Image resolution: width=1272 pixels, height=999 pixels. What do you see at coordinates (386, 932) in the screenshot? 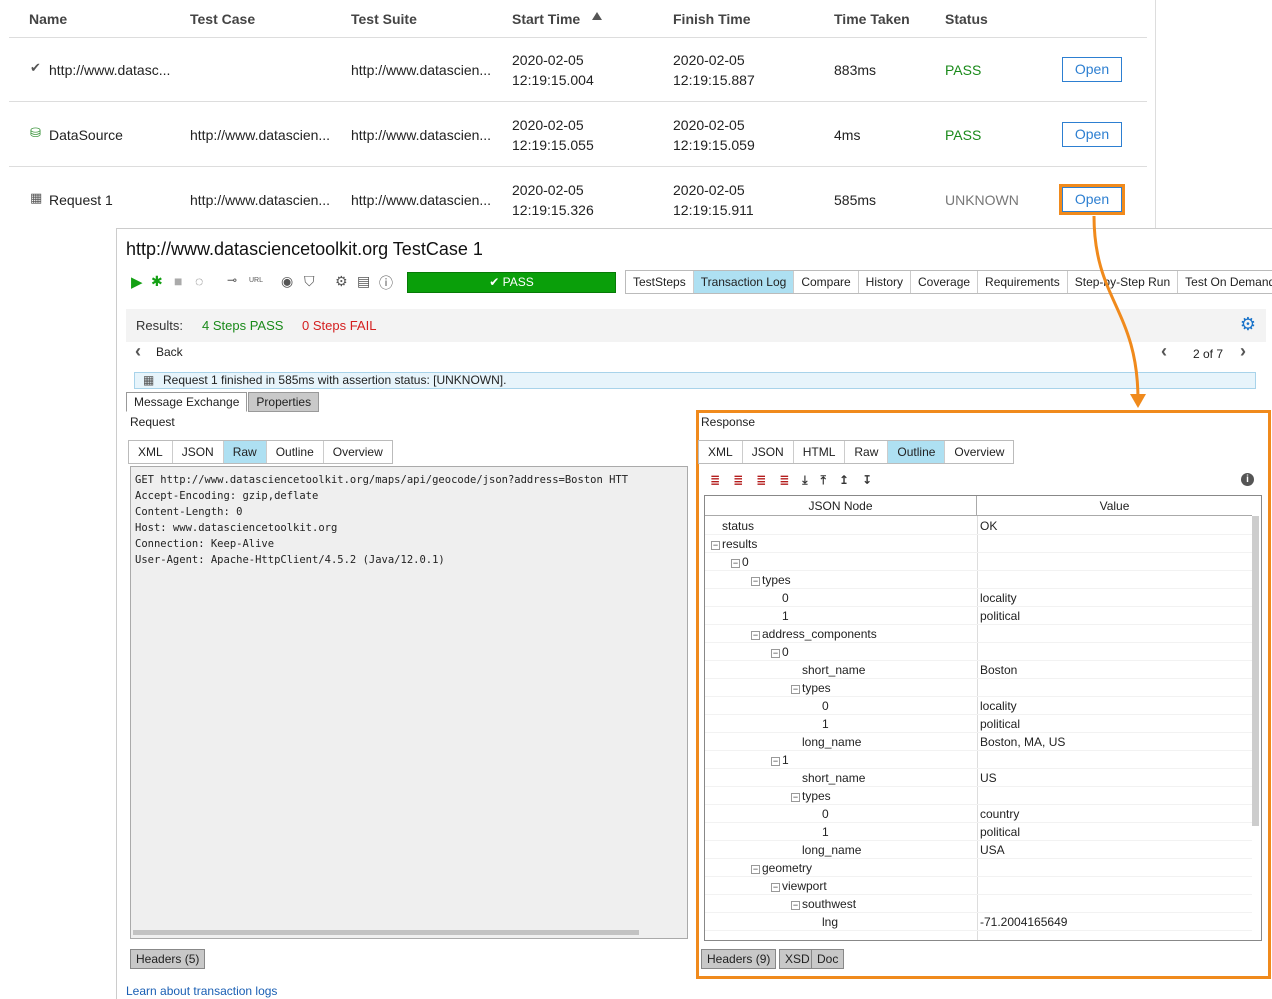
I see `horizontal-scrollbar` at bounding box center [386, 932].